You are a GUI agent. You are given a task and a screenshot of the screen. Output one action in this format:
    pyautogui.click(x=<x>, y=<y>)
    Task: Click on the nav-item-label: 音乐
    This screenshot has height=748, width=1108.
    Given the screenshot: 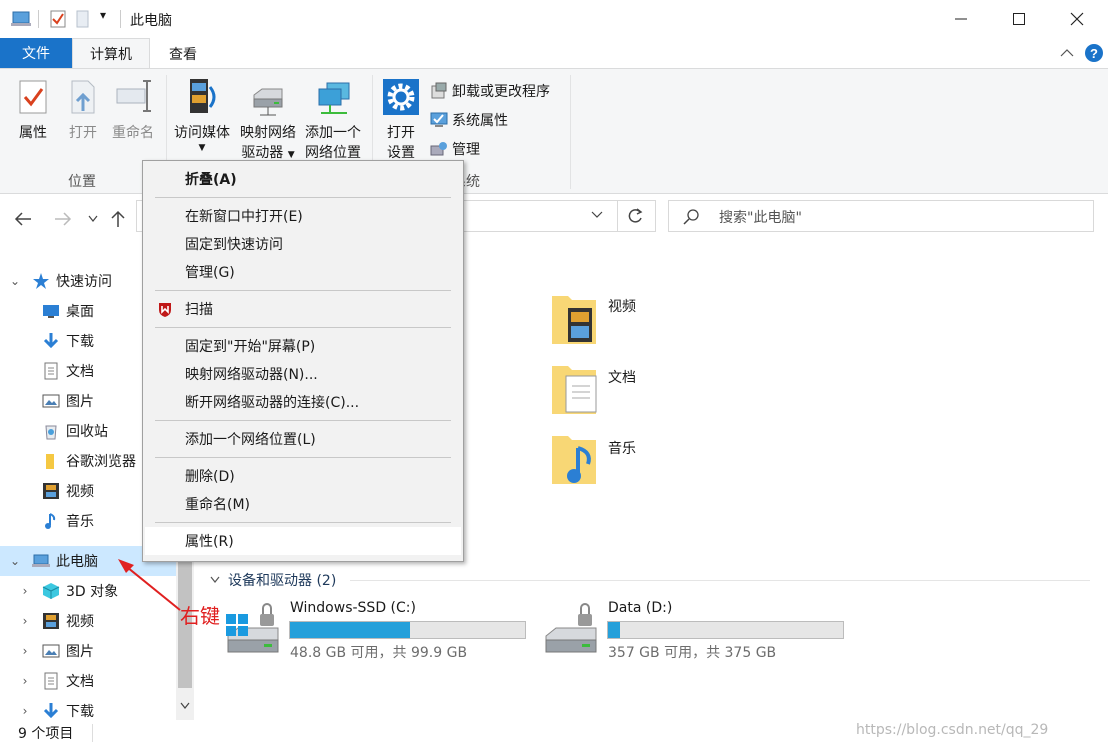 What is the action you would take?
    pyautogui.click(x=80, y=522)
    